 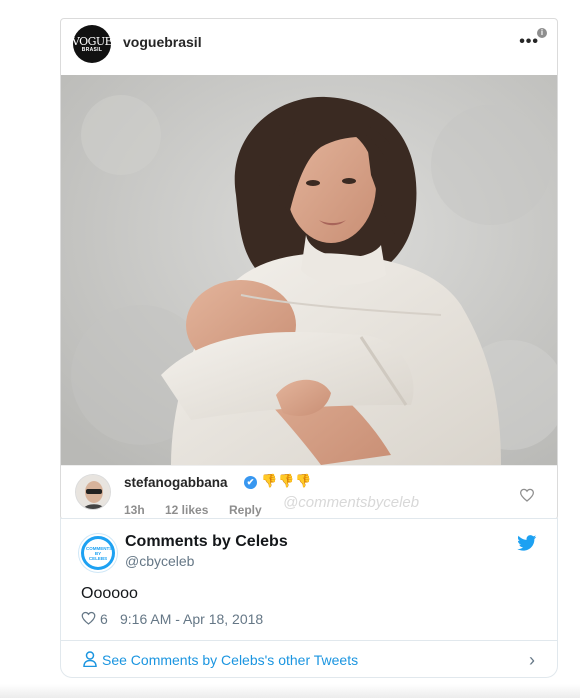 I want to click on avatar-inner: COMMENTS BY CELEBS, so click(x=98, y=553).